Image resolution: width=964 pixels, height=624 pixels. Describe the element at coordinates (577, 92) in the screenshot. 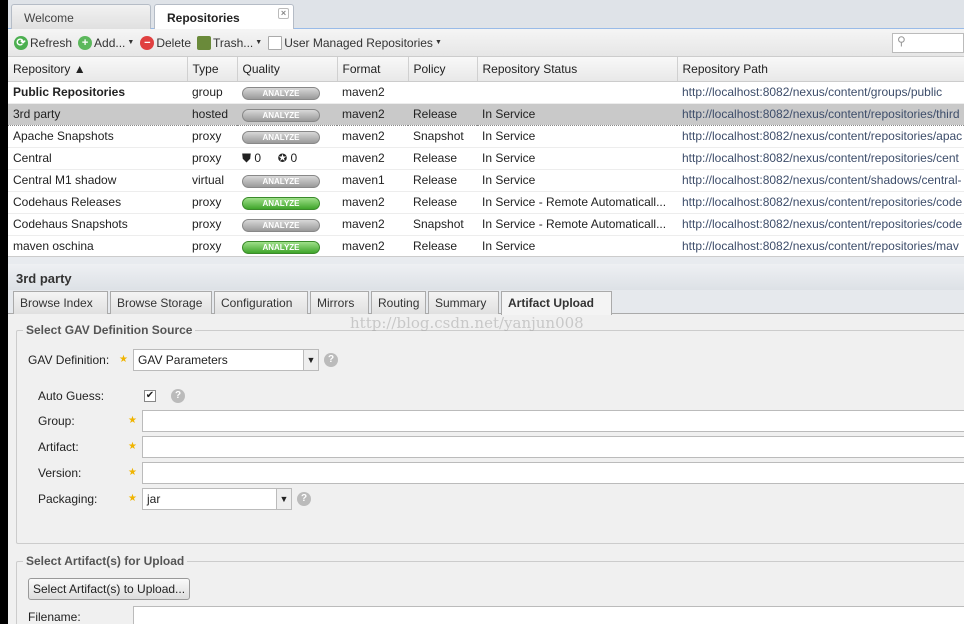

I see `repo-status` at that location.